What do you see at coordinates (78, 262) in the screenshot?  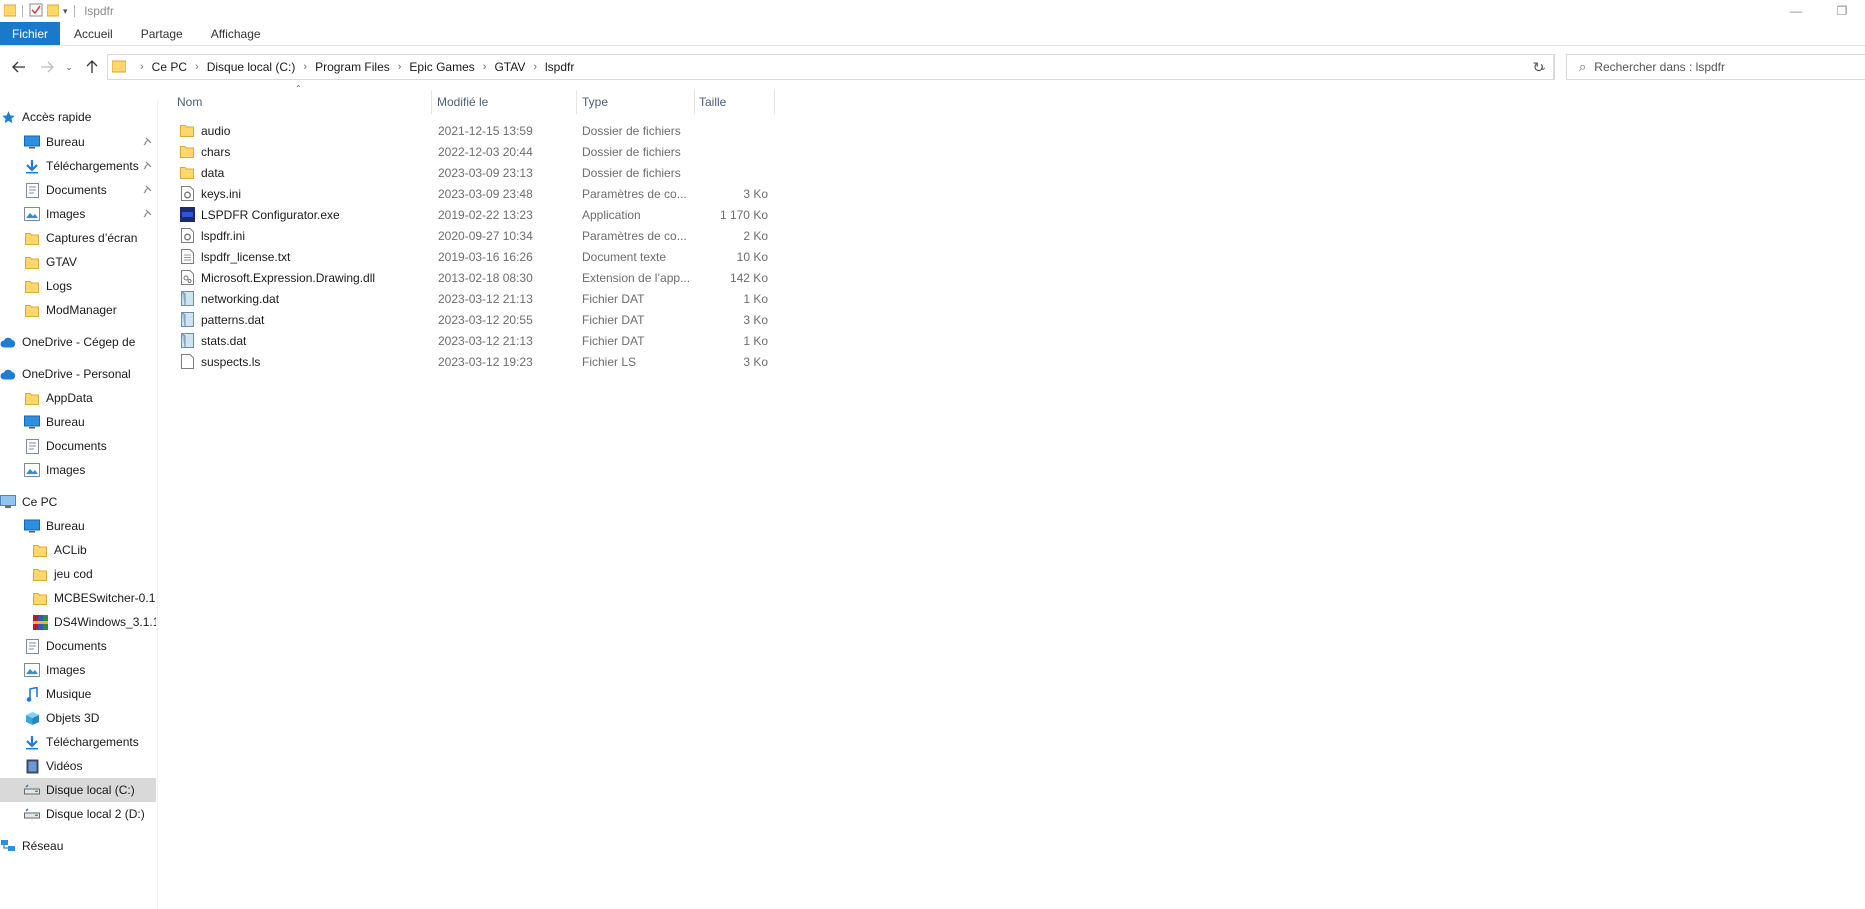 I see `sidebar-item-gtav: GTAV` at bounding box center [78, 262].